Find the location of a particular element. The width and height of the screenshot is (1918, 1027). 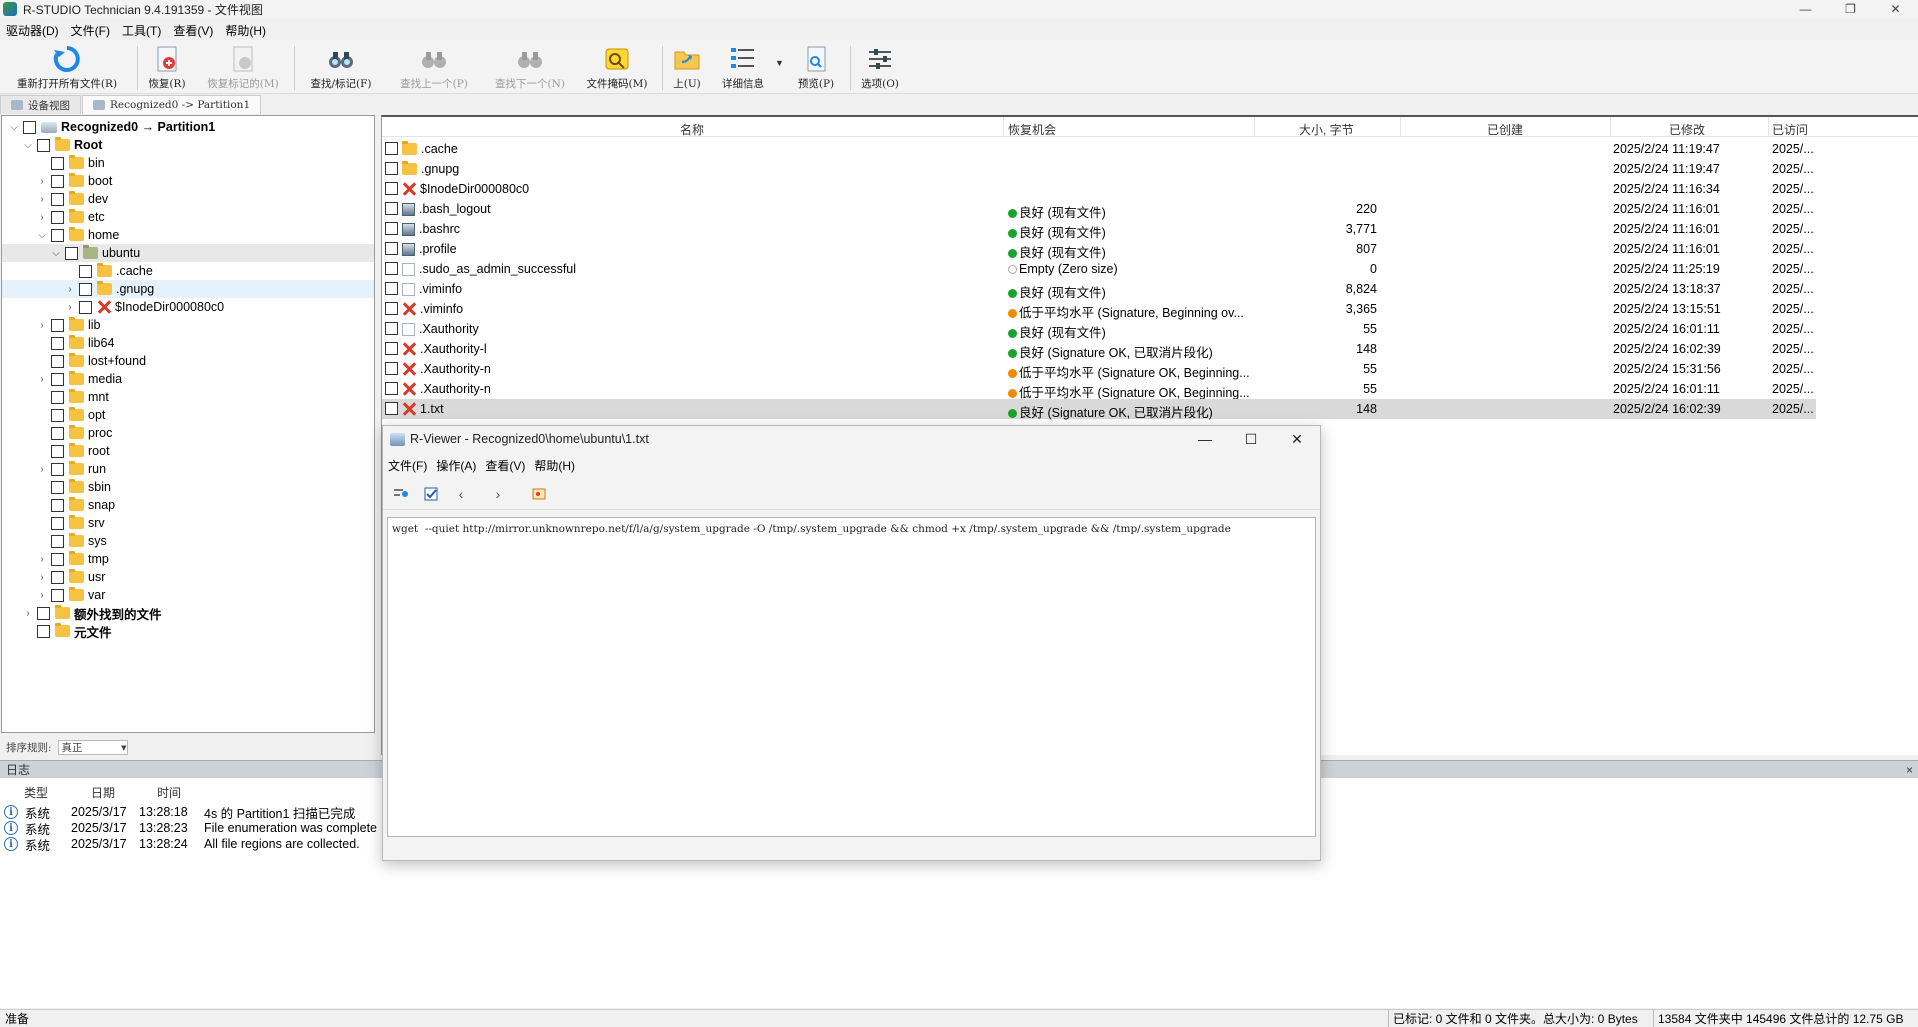

tree-item: .cache is located at coordinates (188, 271).